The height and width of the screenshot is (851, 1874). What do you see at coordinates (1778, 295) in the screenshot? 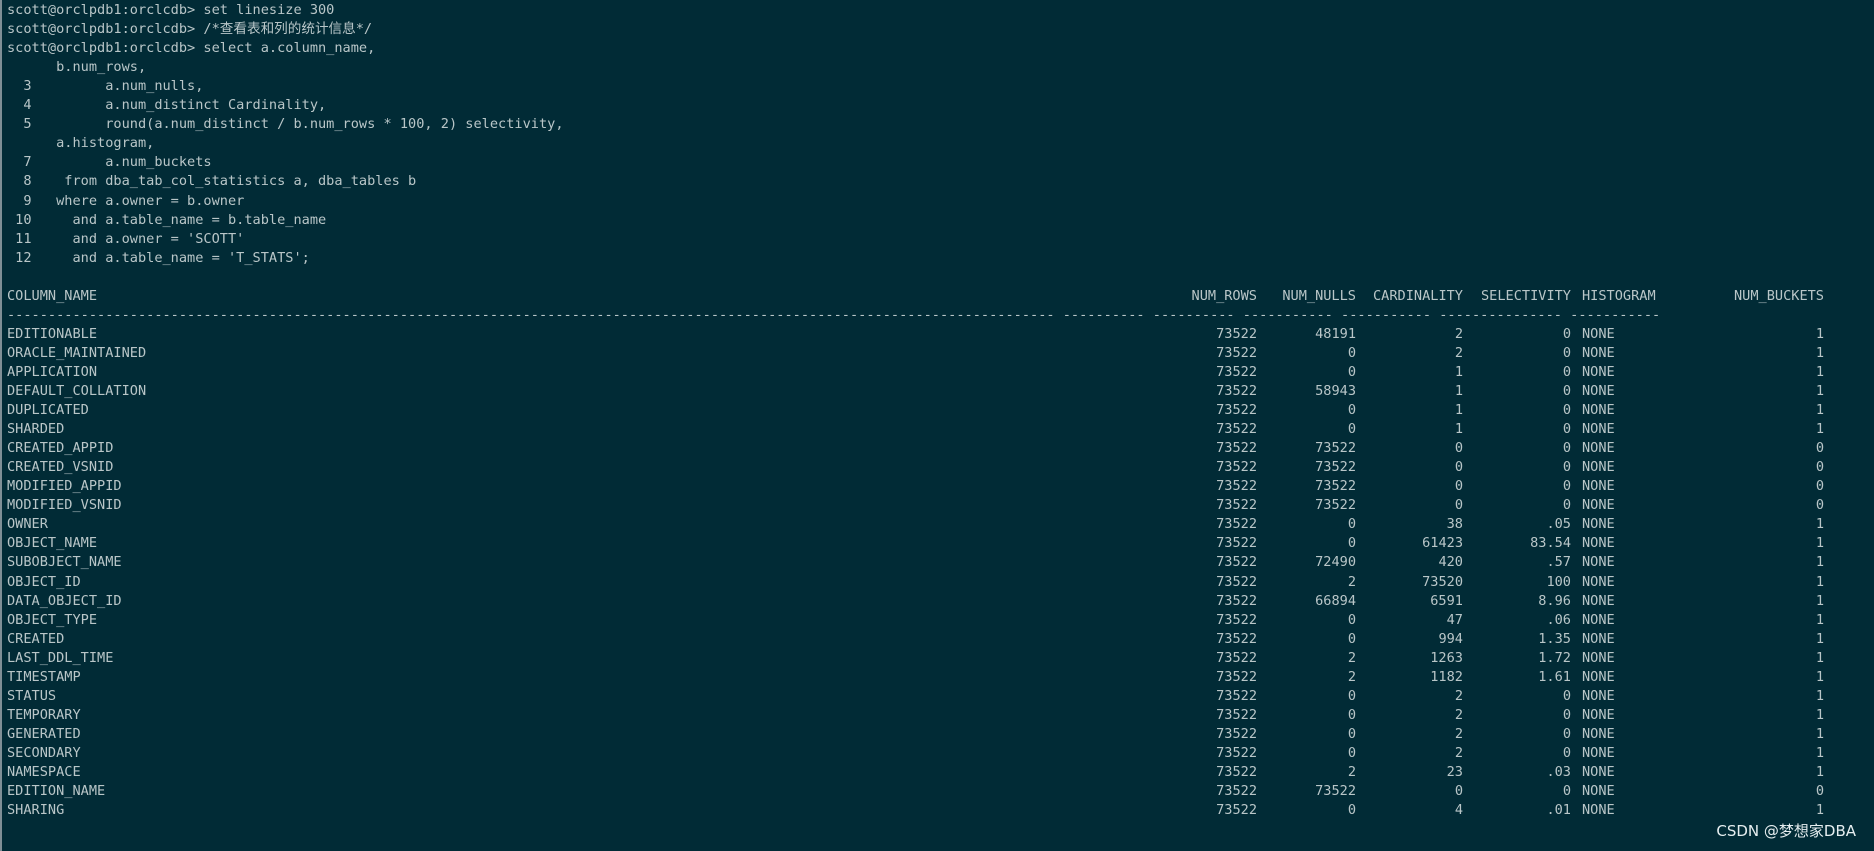
I see `column-header: NUM_BUCKETS` at bounding box center [1778, 295].